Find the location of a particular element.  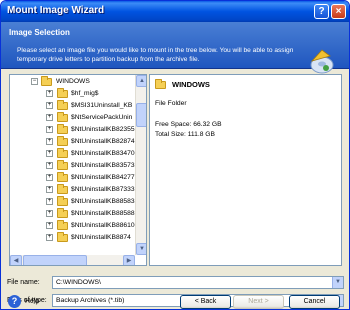

tree-item: + $NtUninstallKB88588 is located at coordinates (72, 213).